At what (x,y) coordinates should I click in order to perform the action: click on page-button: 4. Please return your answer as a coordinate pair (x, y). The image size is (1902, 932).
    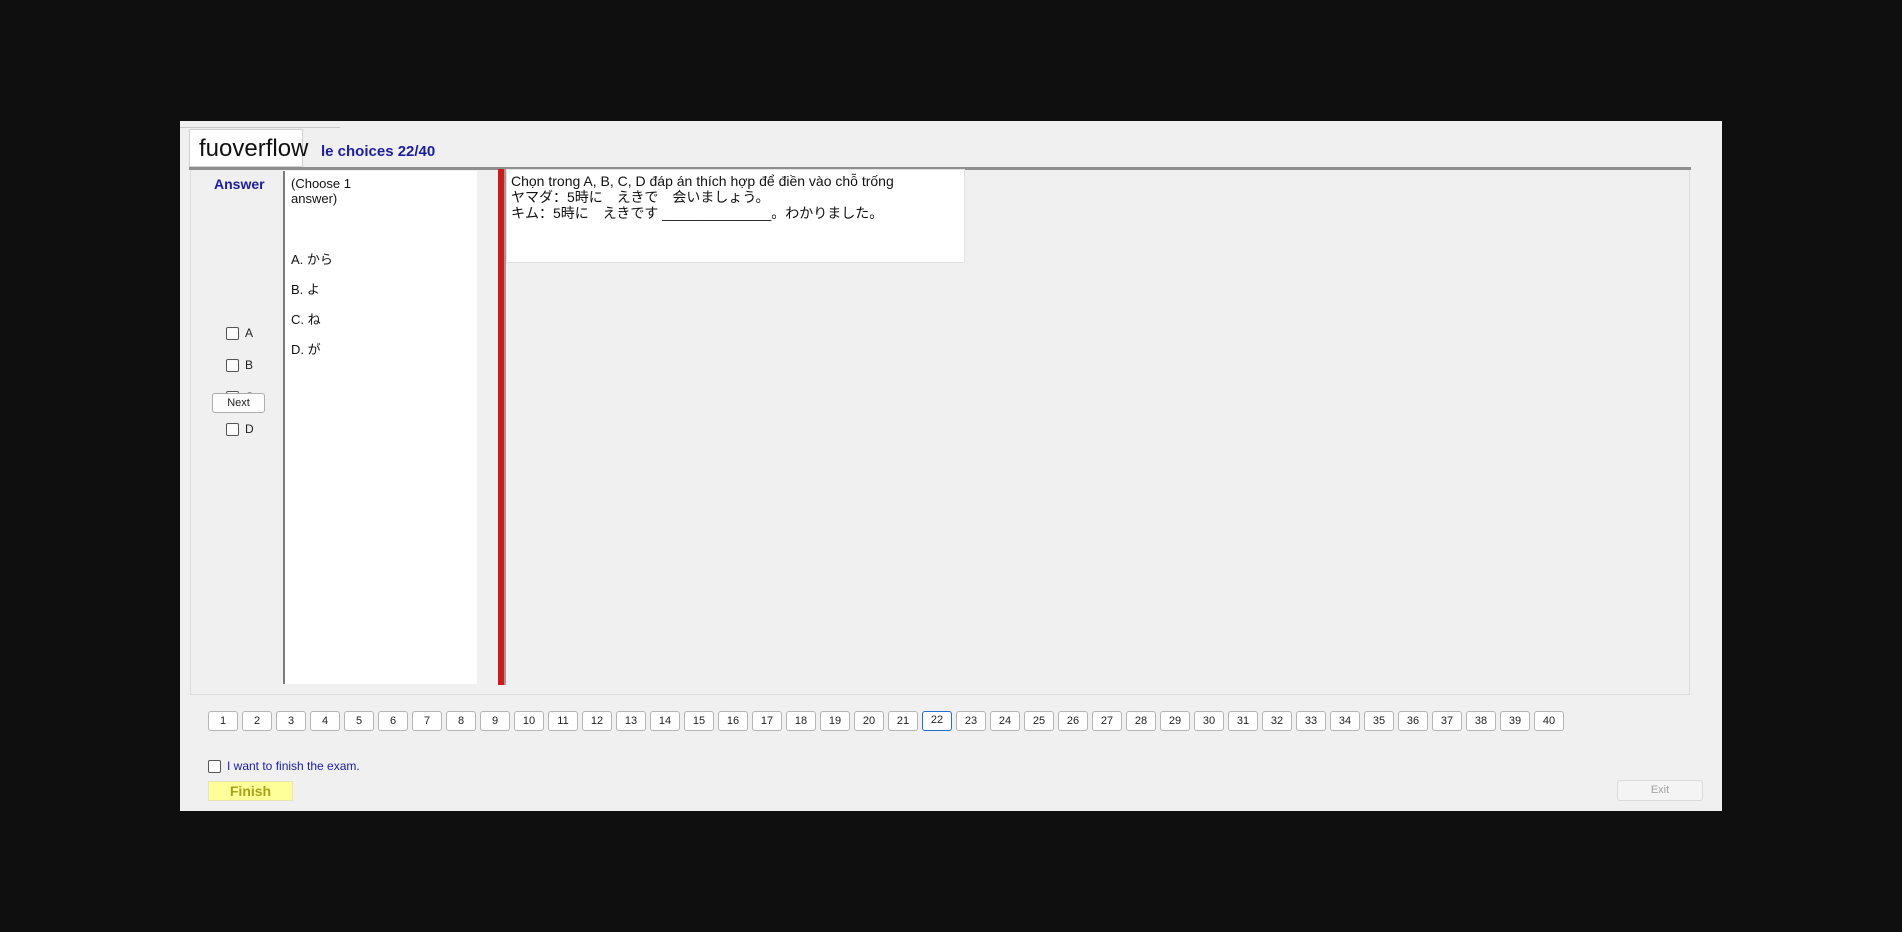
    Looking at the image, I should click on (325, 721).